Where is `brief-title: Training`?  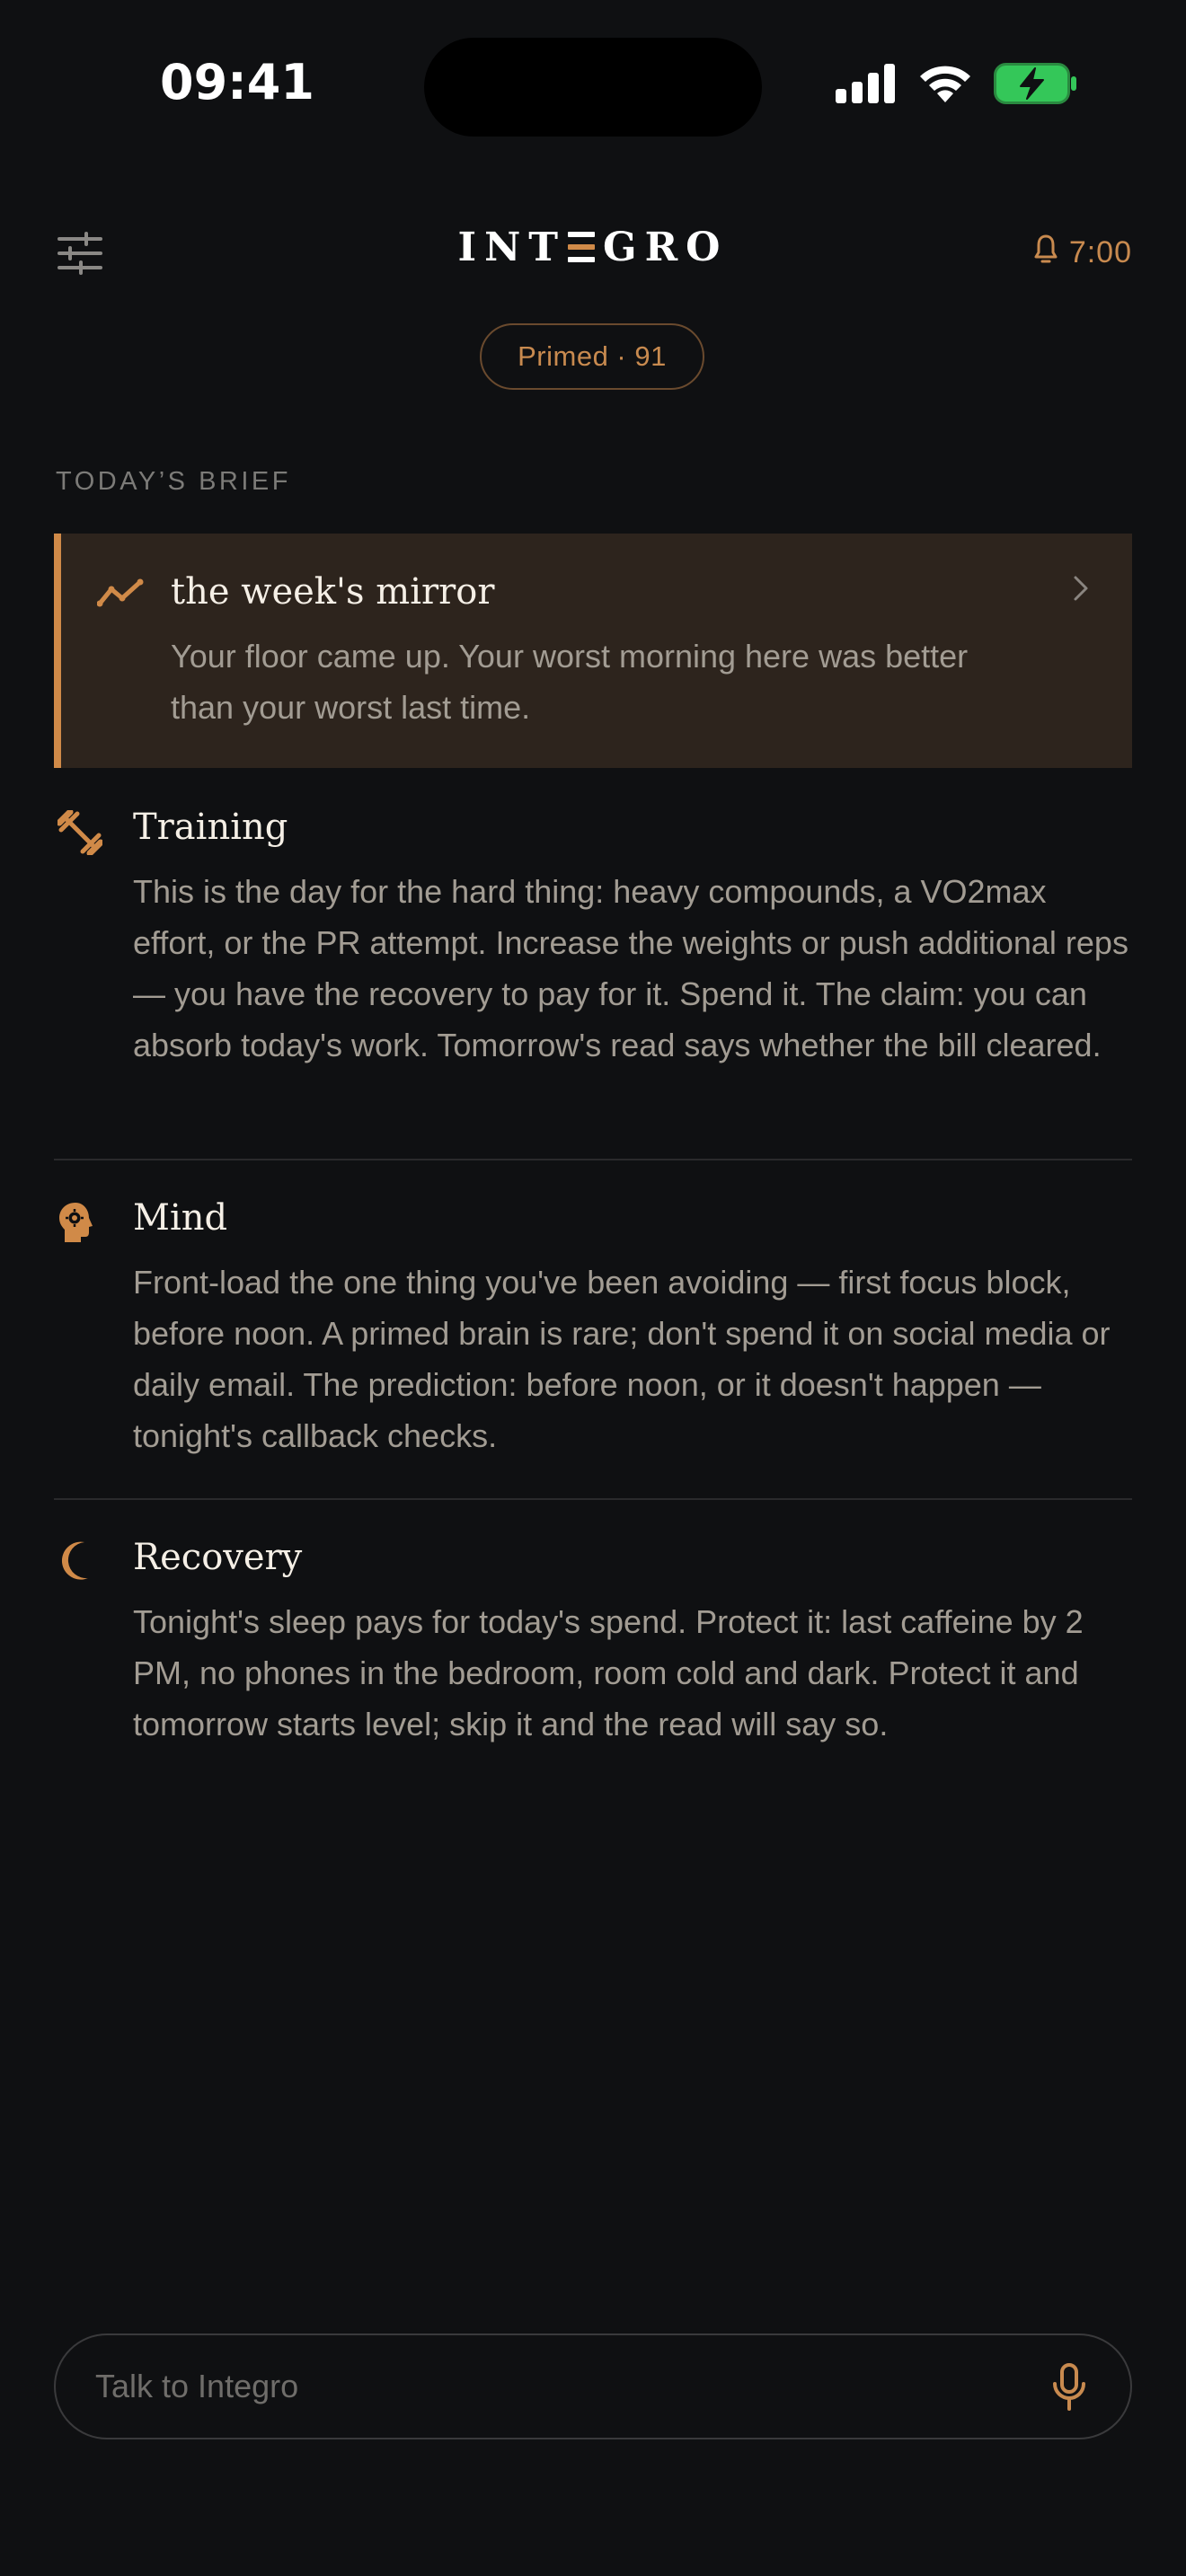
brief-title: Training is located at coordinates (210, 827).